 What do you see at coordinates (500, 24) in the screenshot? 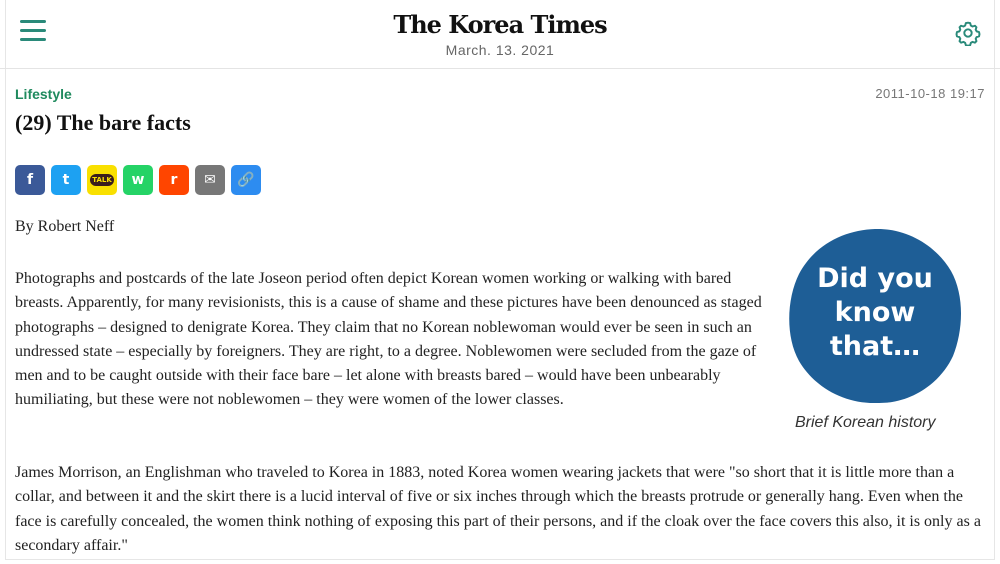
I see `site-logo: The Korea Times` at bounding box center [500, 24].